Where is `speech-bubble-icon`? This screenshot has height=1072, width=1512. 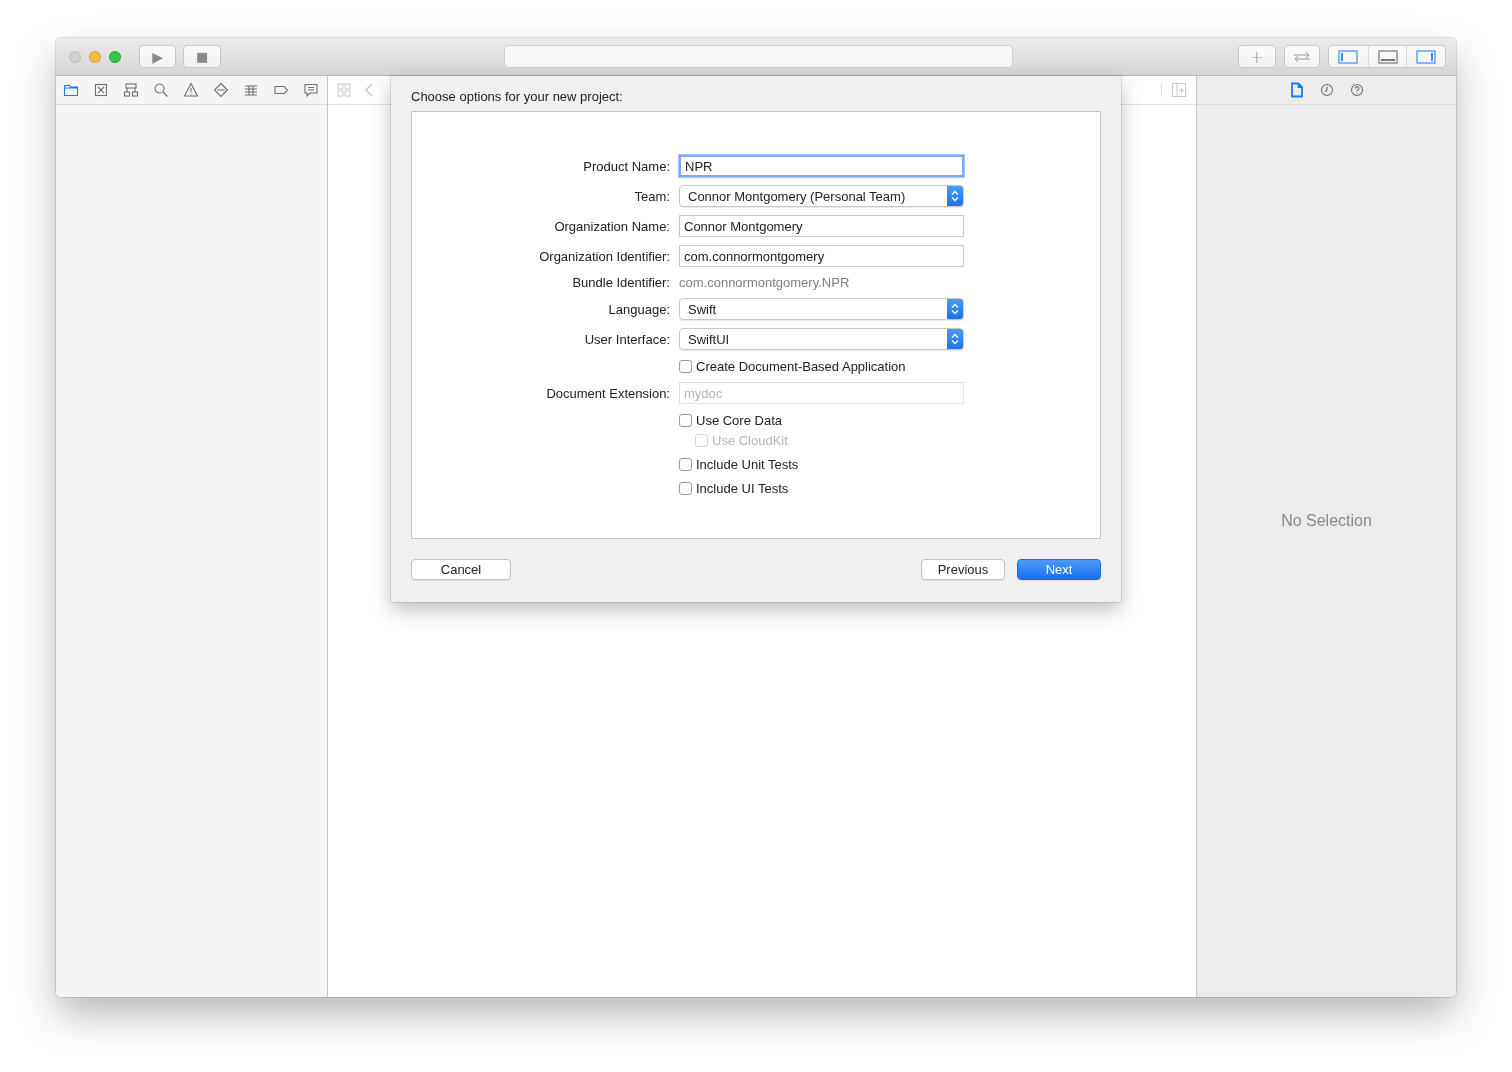 speech-bubble-icon is located at coordinates (311, 90).